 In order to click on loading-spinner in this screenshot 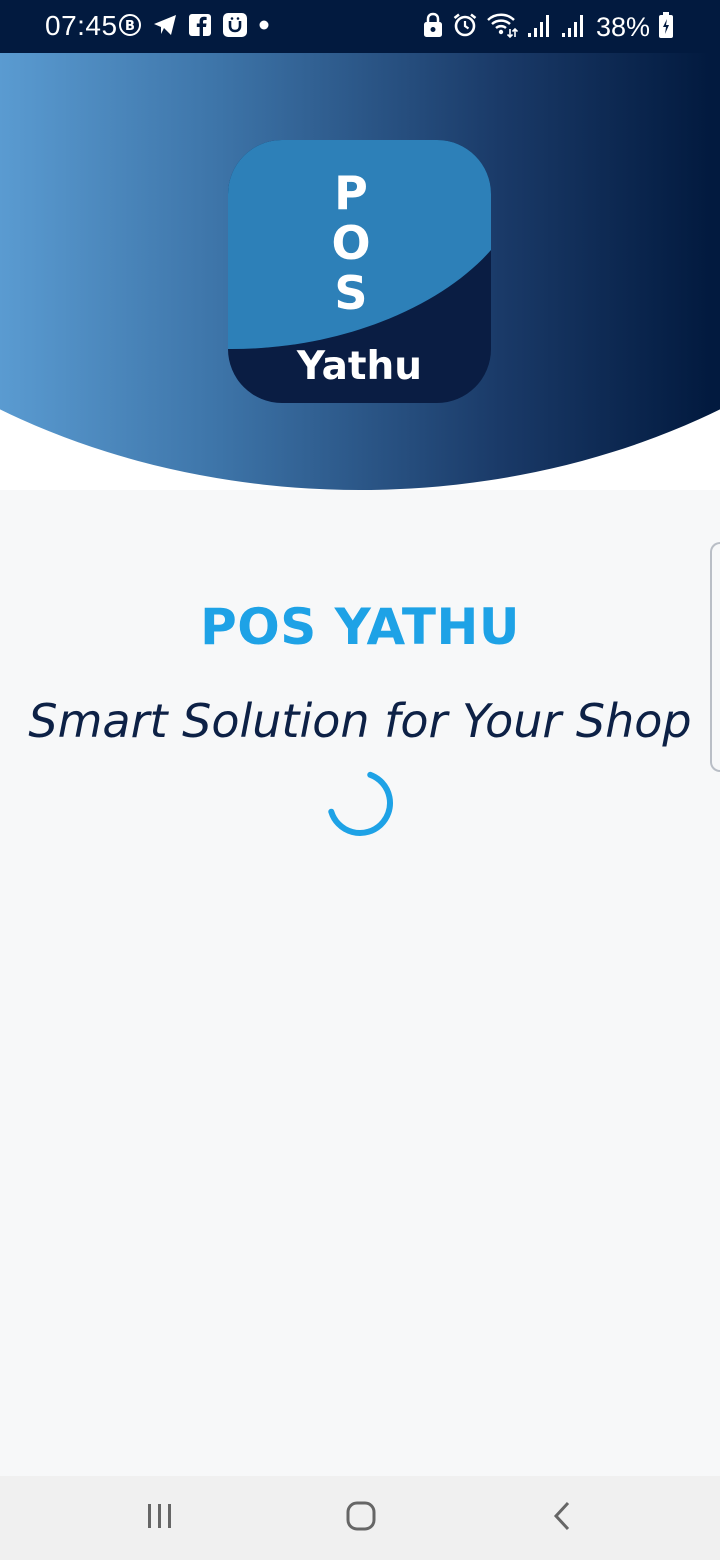, I will do `click(360, 805)`.